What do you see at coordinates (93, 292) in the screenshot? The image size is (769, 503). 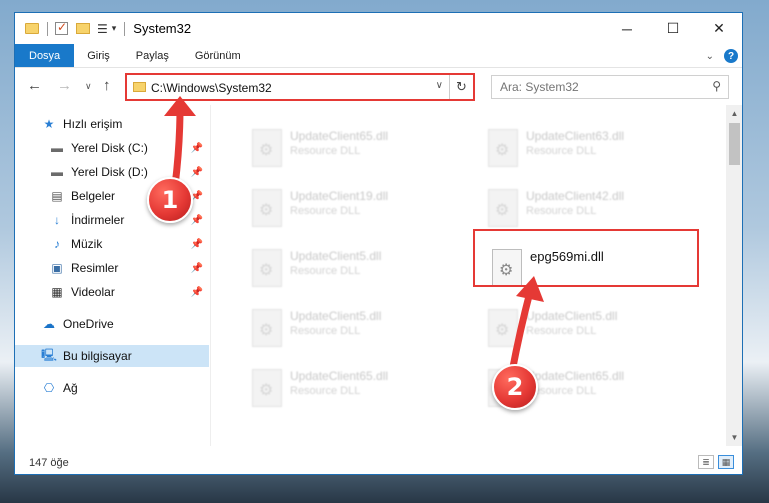 I see `sidebar-item-label: Videolar` at bounding box center [93, 292].